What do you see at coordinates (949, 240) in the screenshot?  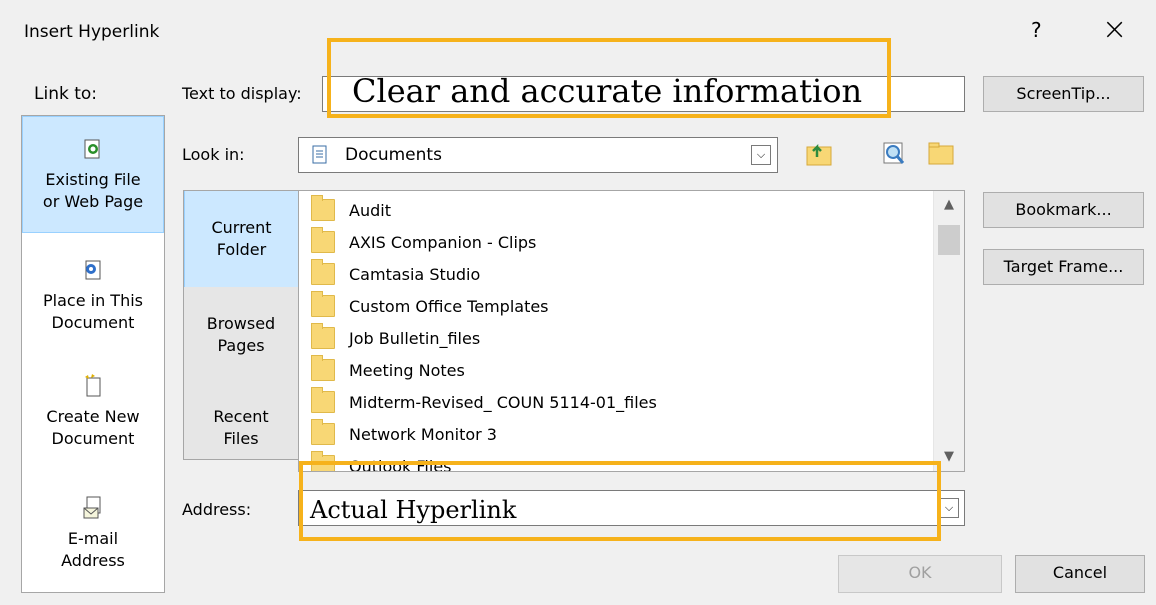 I see `scroll-thumb` at bounding box center [949, 240].